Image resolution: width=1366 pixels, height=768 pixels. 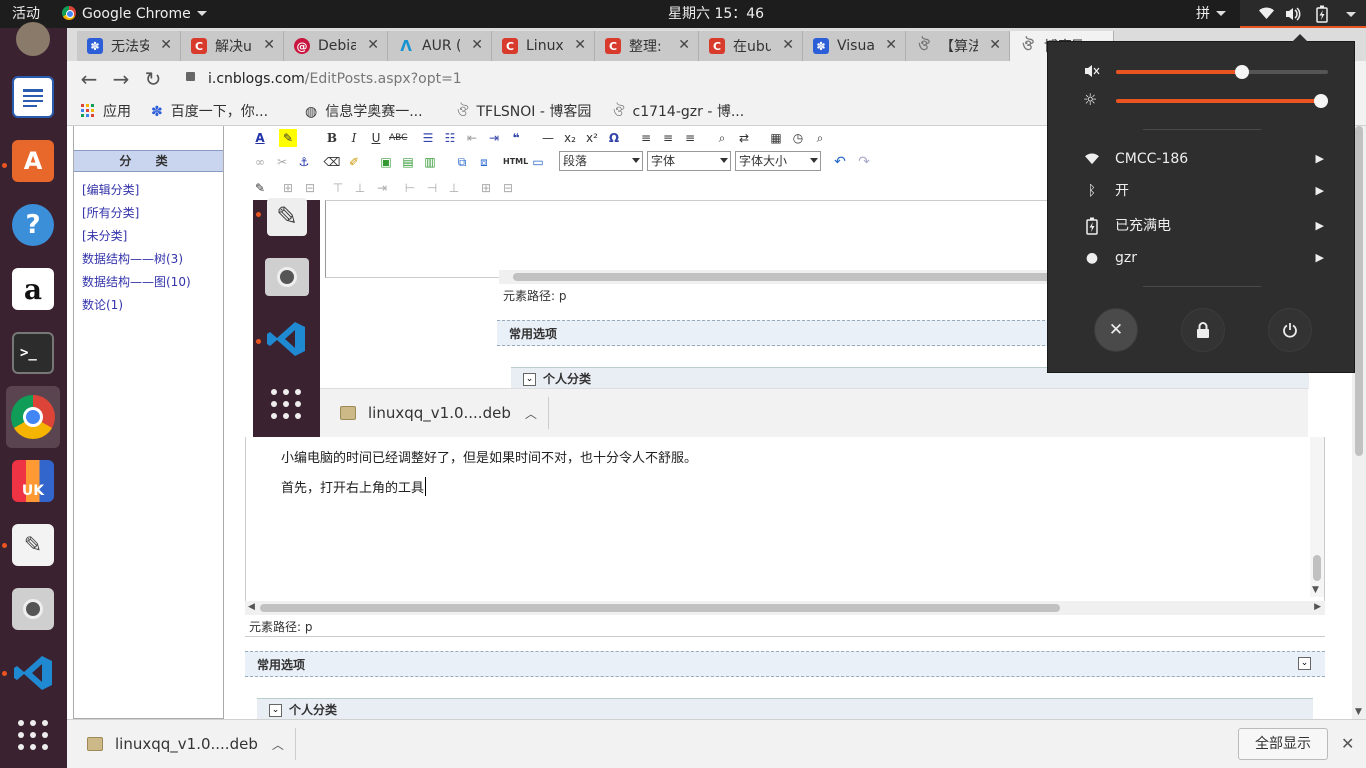 What do you see at coordinates (129, 46) in the screenshot?
I see `tab: ✽ 无法安 ✕` at bounding box center [129, 46].